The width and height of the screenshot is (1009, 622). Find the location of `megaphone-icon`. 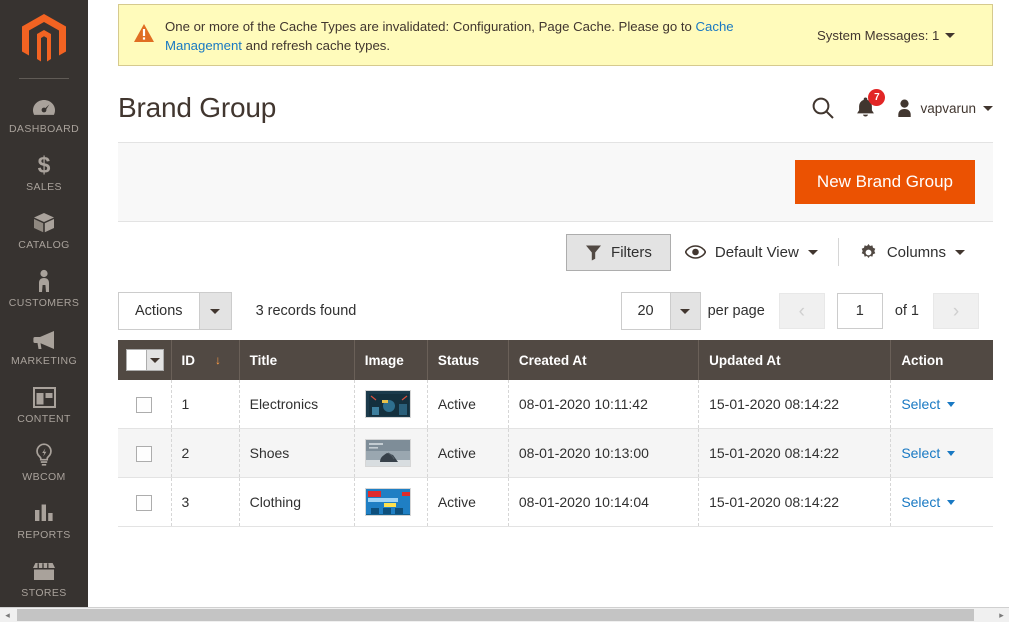

megaphone-icon is located at coordinates (44, 339).